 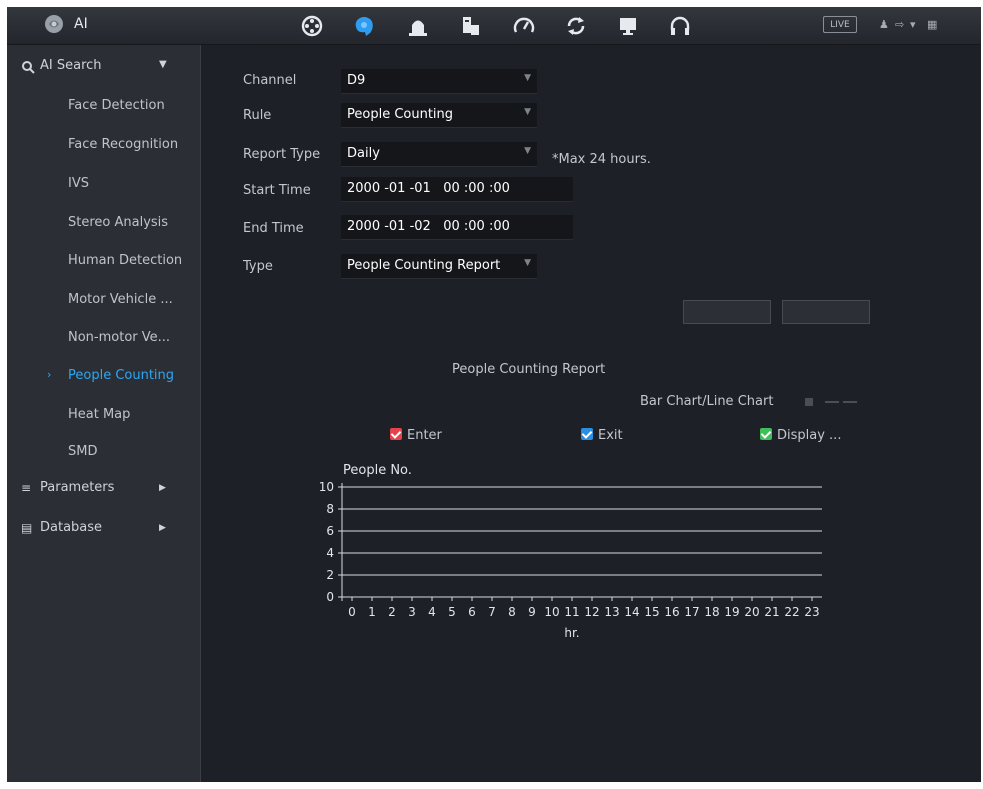 I want to click on sidebar-item-face-detection: Face Detection, so click(x=103, y=106).